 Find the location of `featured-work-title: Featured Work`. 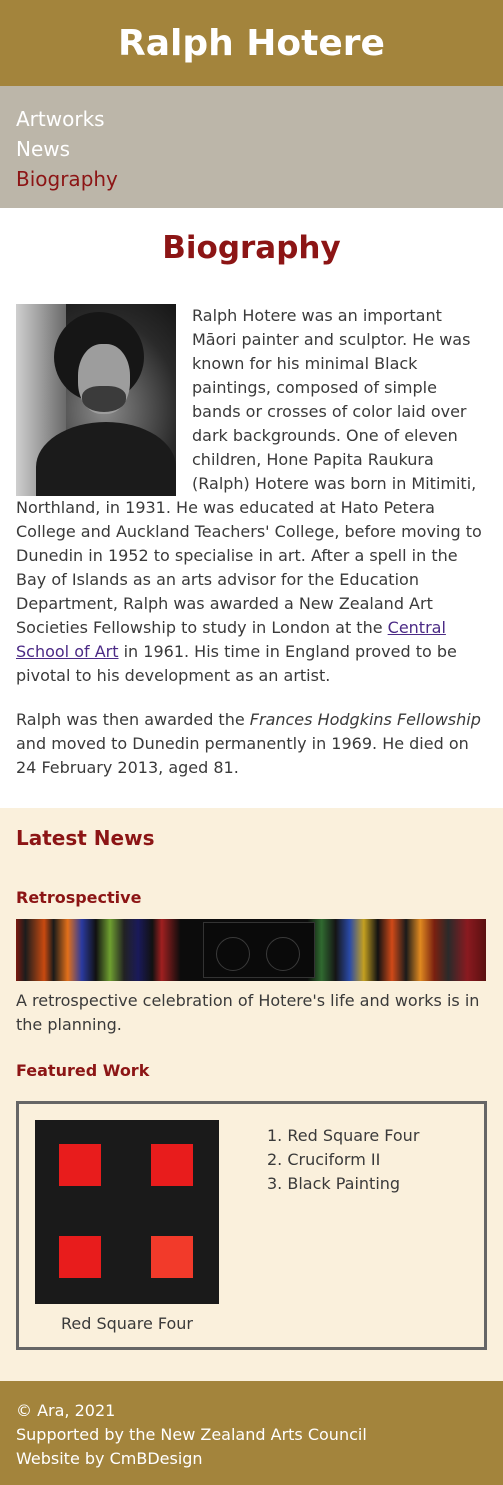

featured-work-title: Featured Work is located at coordinates (83, 1070).